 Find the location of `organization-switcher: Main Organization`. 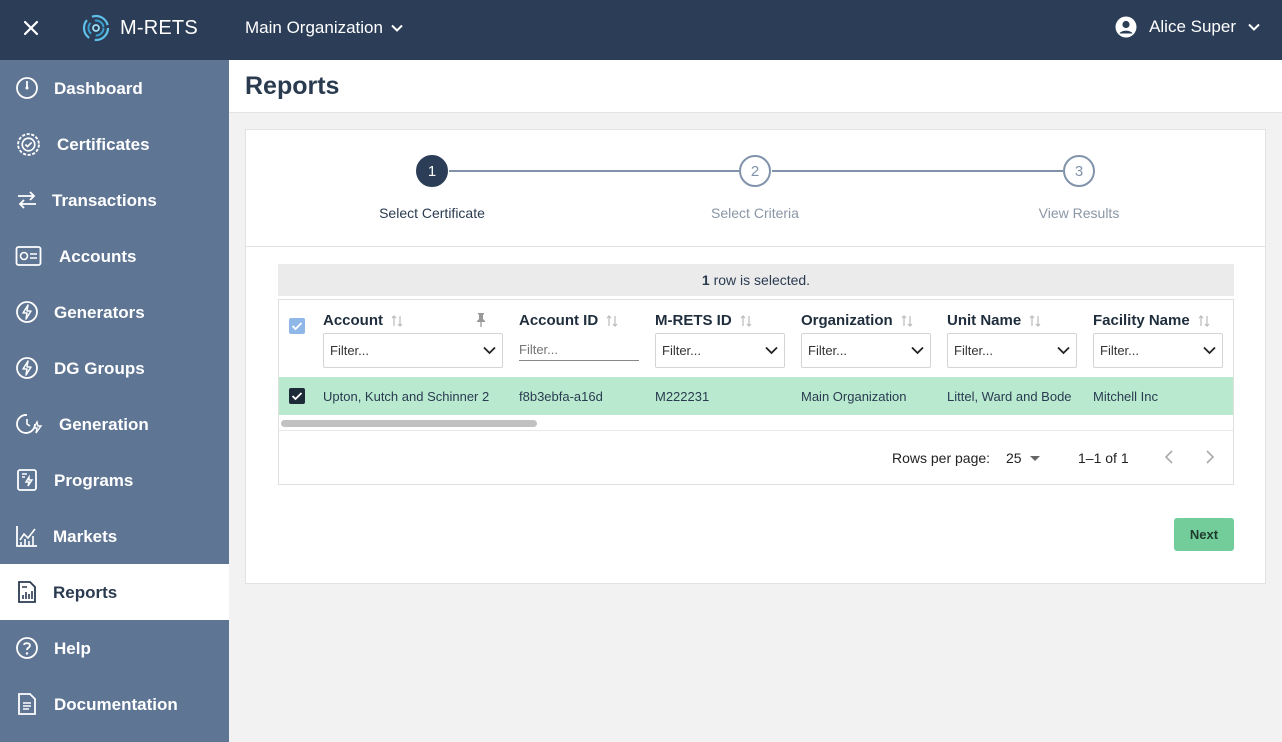

organization-switcher: Main Organization is located at coordinates (324, 28).